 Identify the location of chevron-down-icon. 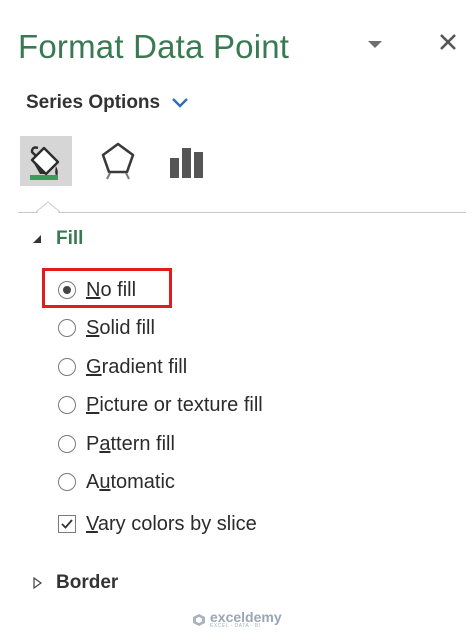
(180, 103).